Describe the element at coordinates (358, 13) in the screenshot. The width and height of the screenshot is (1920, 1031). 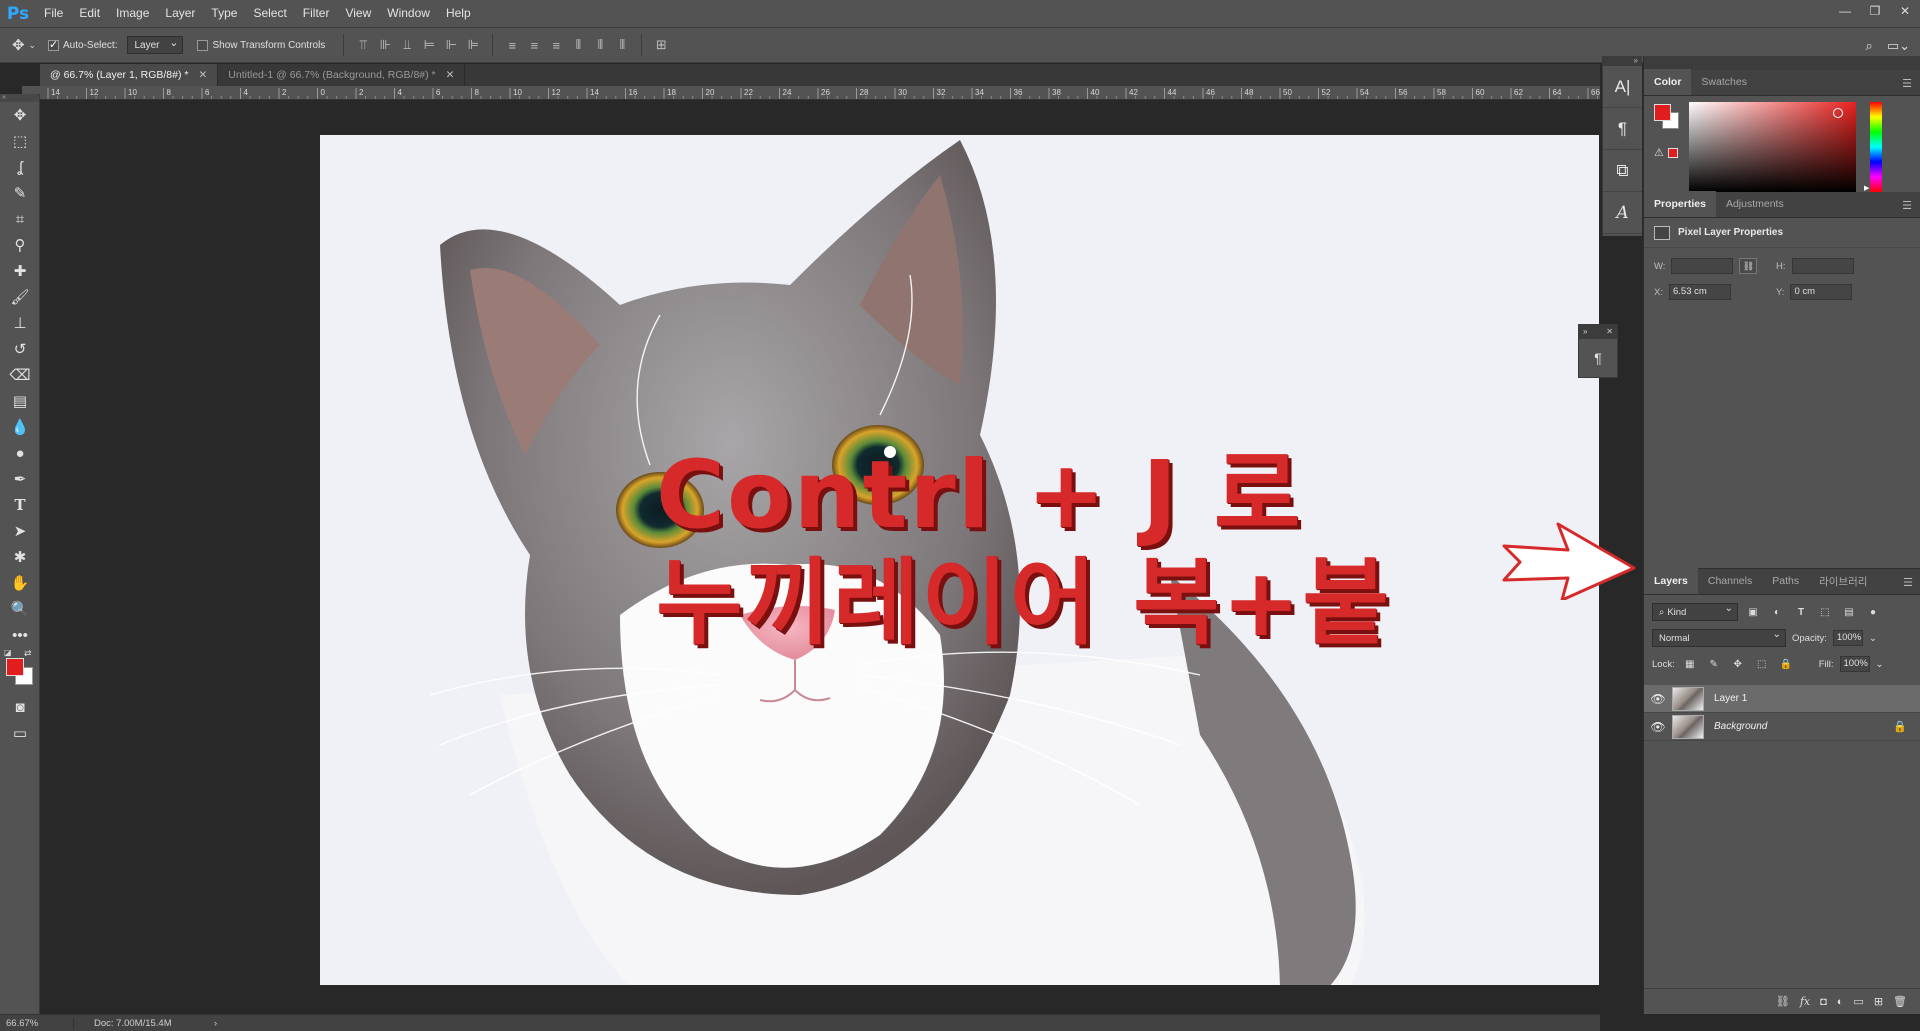
I see `menu-view: View` at that location.